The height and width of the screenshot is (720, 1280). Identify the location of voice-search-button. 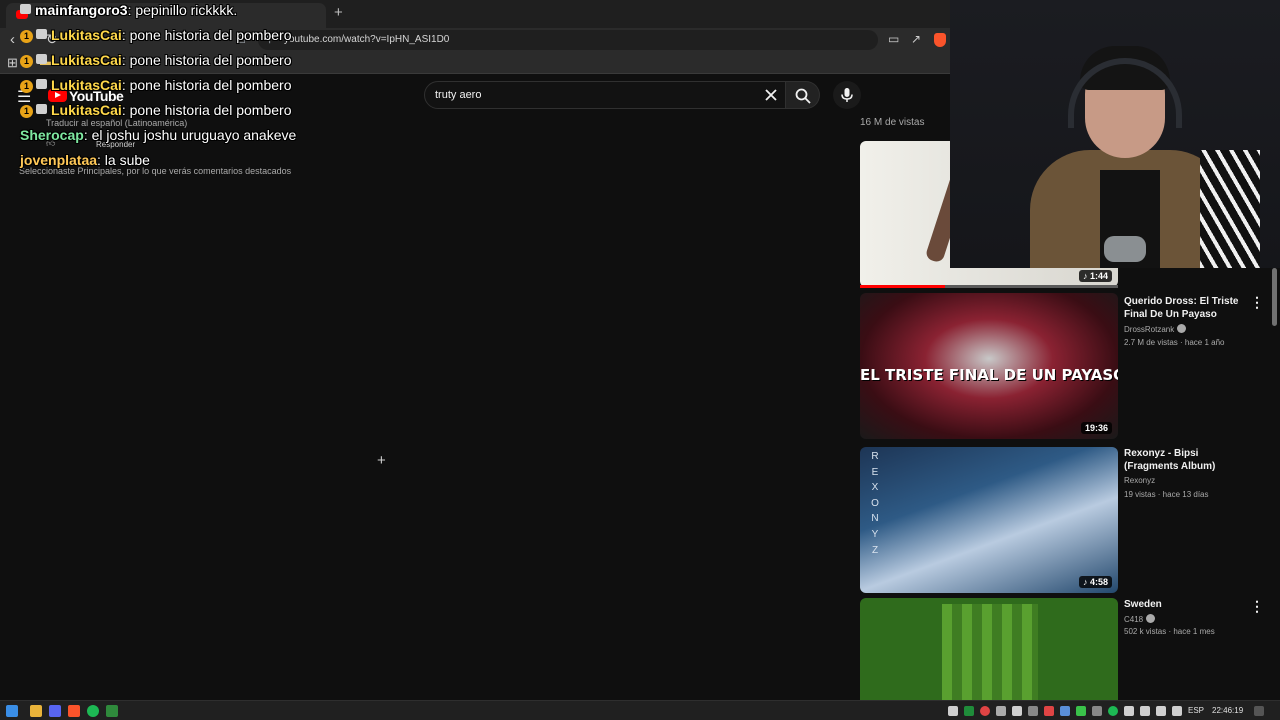
(847, 95).